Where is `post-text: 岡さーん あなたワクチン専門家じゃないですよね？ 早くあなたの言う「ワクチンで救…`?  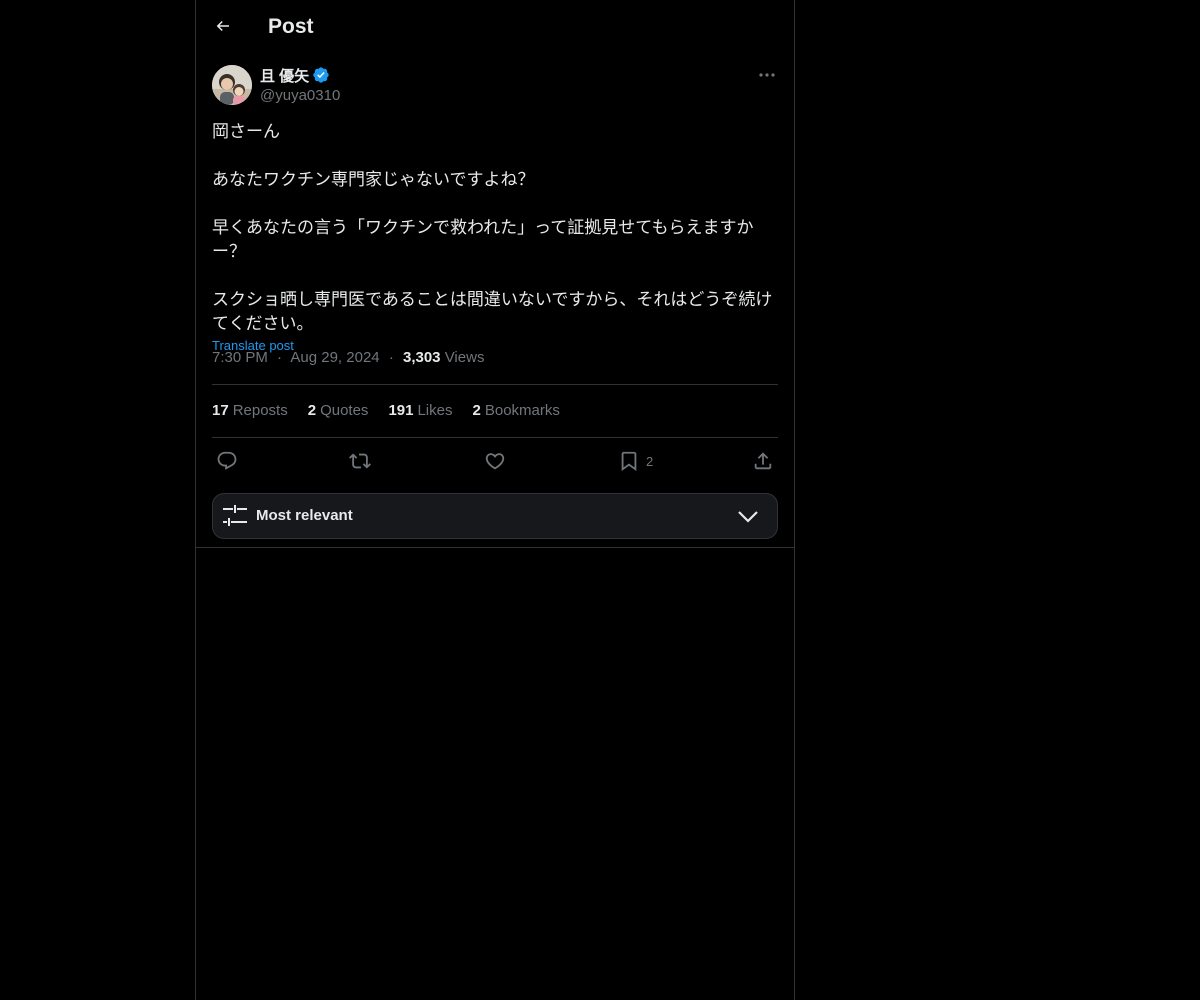 post-text: 岡さーん あなたワクチン専門家じゃないですよね？ 早くあなたの言う「ワクチンで救… is located at coordinates (492, 228).